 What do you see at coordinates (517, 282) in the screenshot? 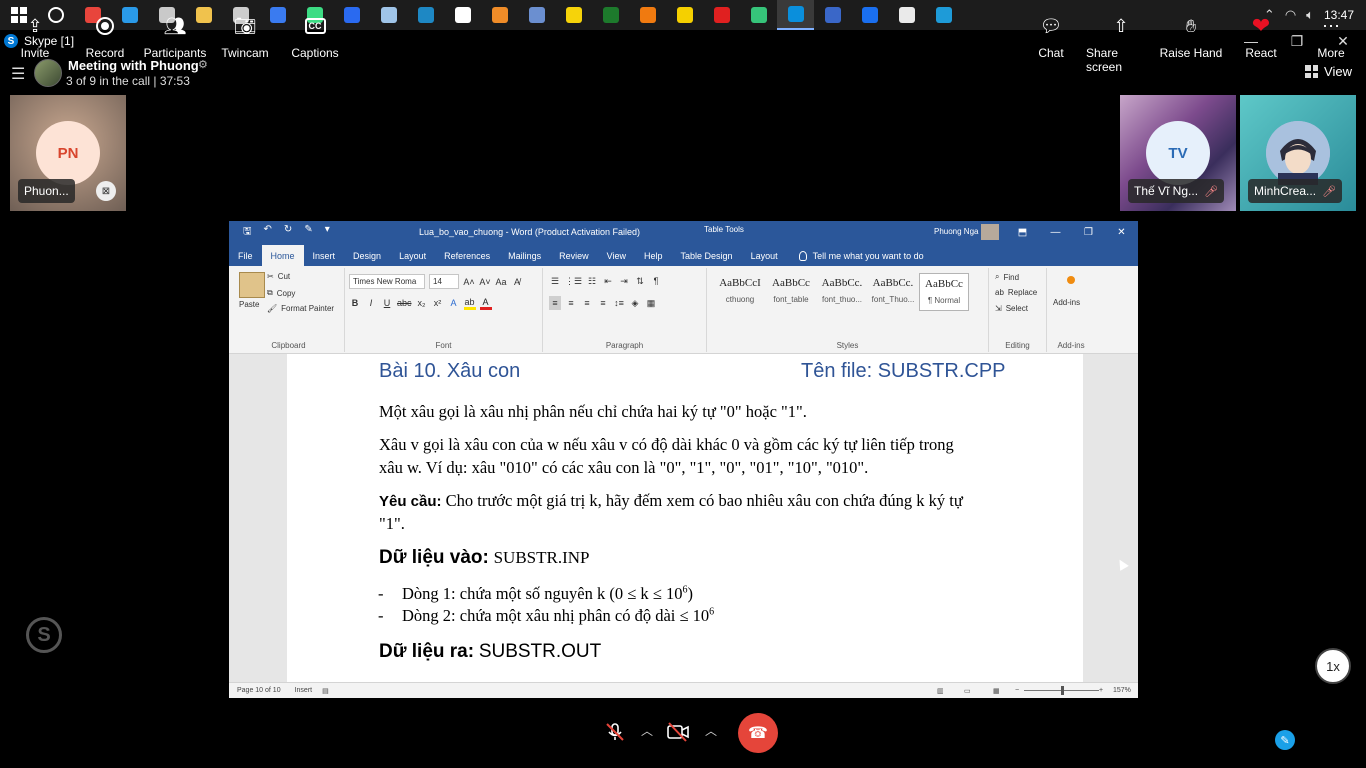
I see `clear-format-icon: A̸` at bounding box center [517, 282].